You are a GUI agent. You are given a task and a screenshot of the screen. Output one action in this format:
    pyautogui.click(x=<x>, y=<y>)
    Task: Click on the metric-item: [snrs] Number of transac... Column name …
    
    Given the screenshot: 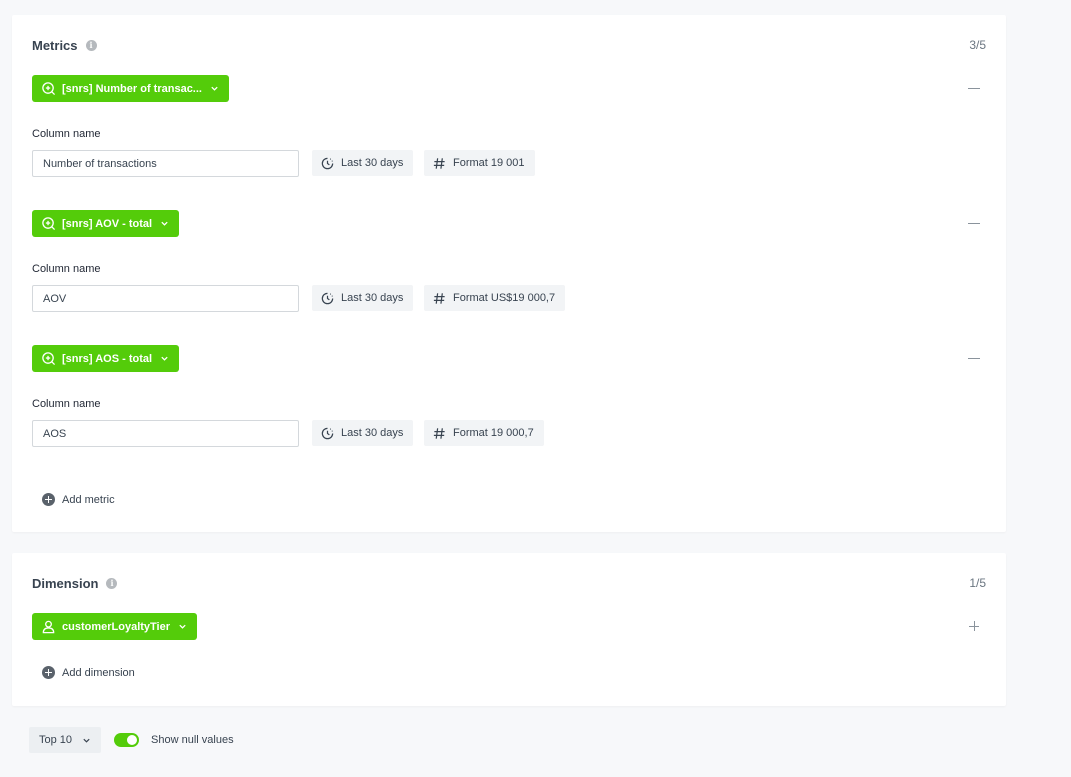 What is the action you would take?
    pyautogui.click(x=509, y=130)
    